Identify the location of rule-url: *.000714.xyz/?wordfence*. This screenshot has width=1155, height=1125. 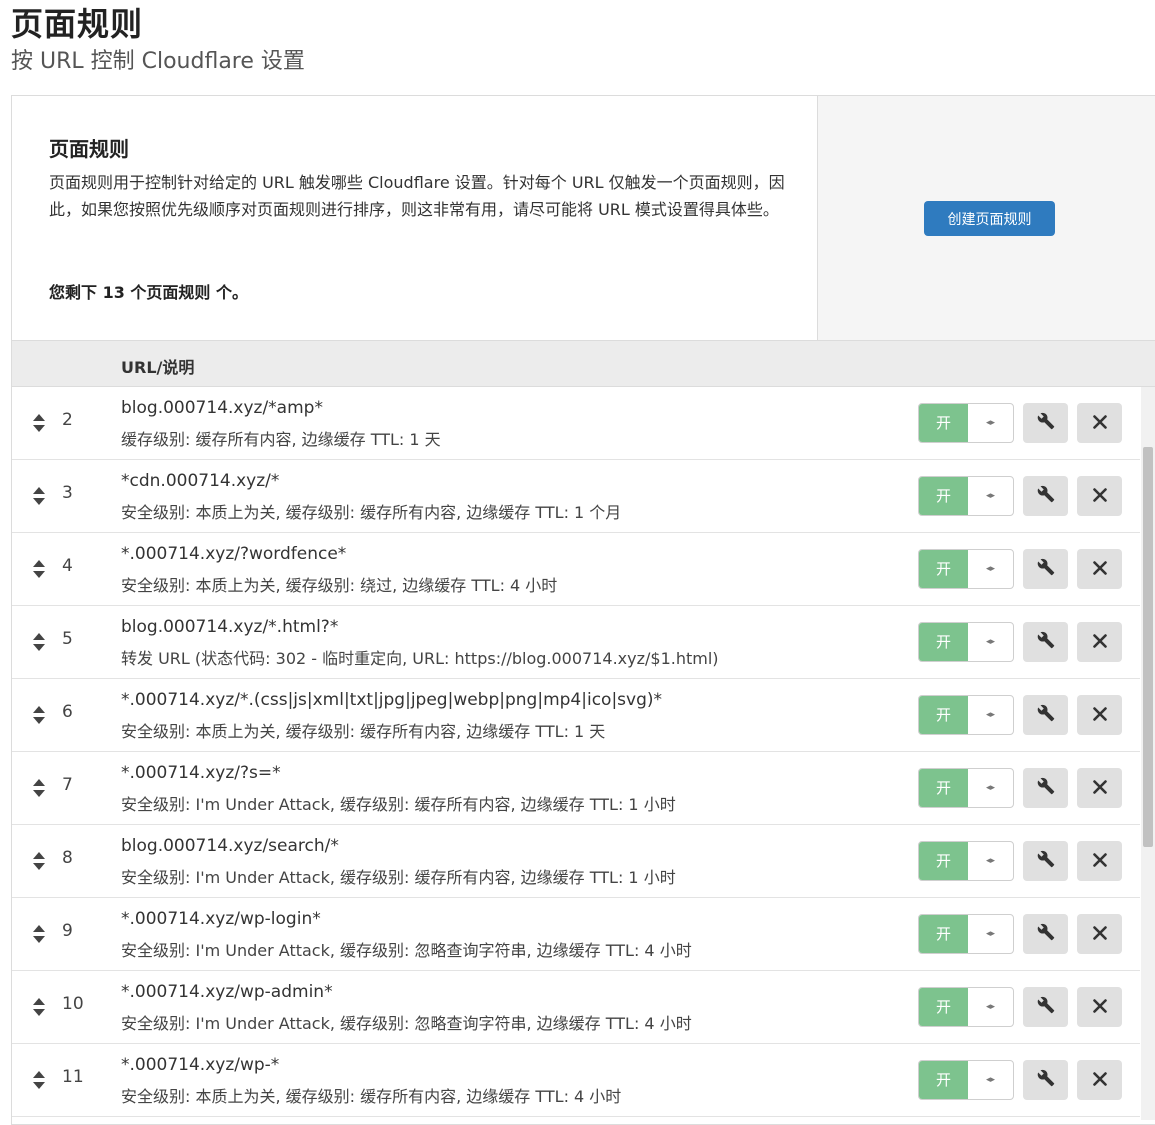
(234, 554).